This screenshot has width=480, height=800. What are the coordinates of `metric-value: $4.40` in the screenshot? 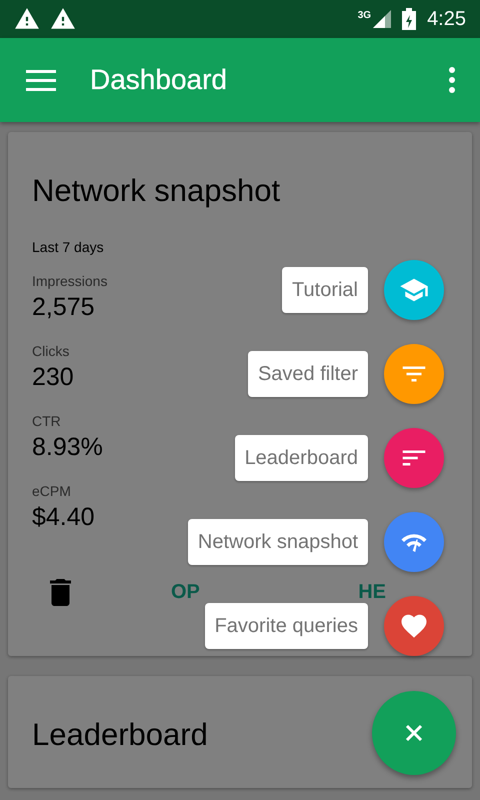 It's located at (63, 517).